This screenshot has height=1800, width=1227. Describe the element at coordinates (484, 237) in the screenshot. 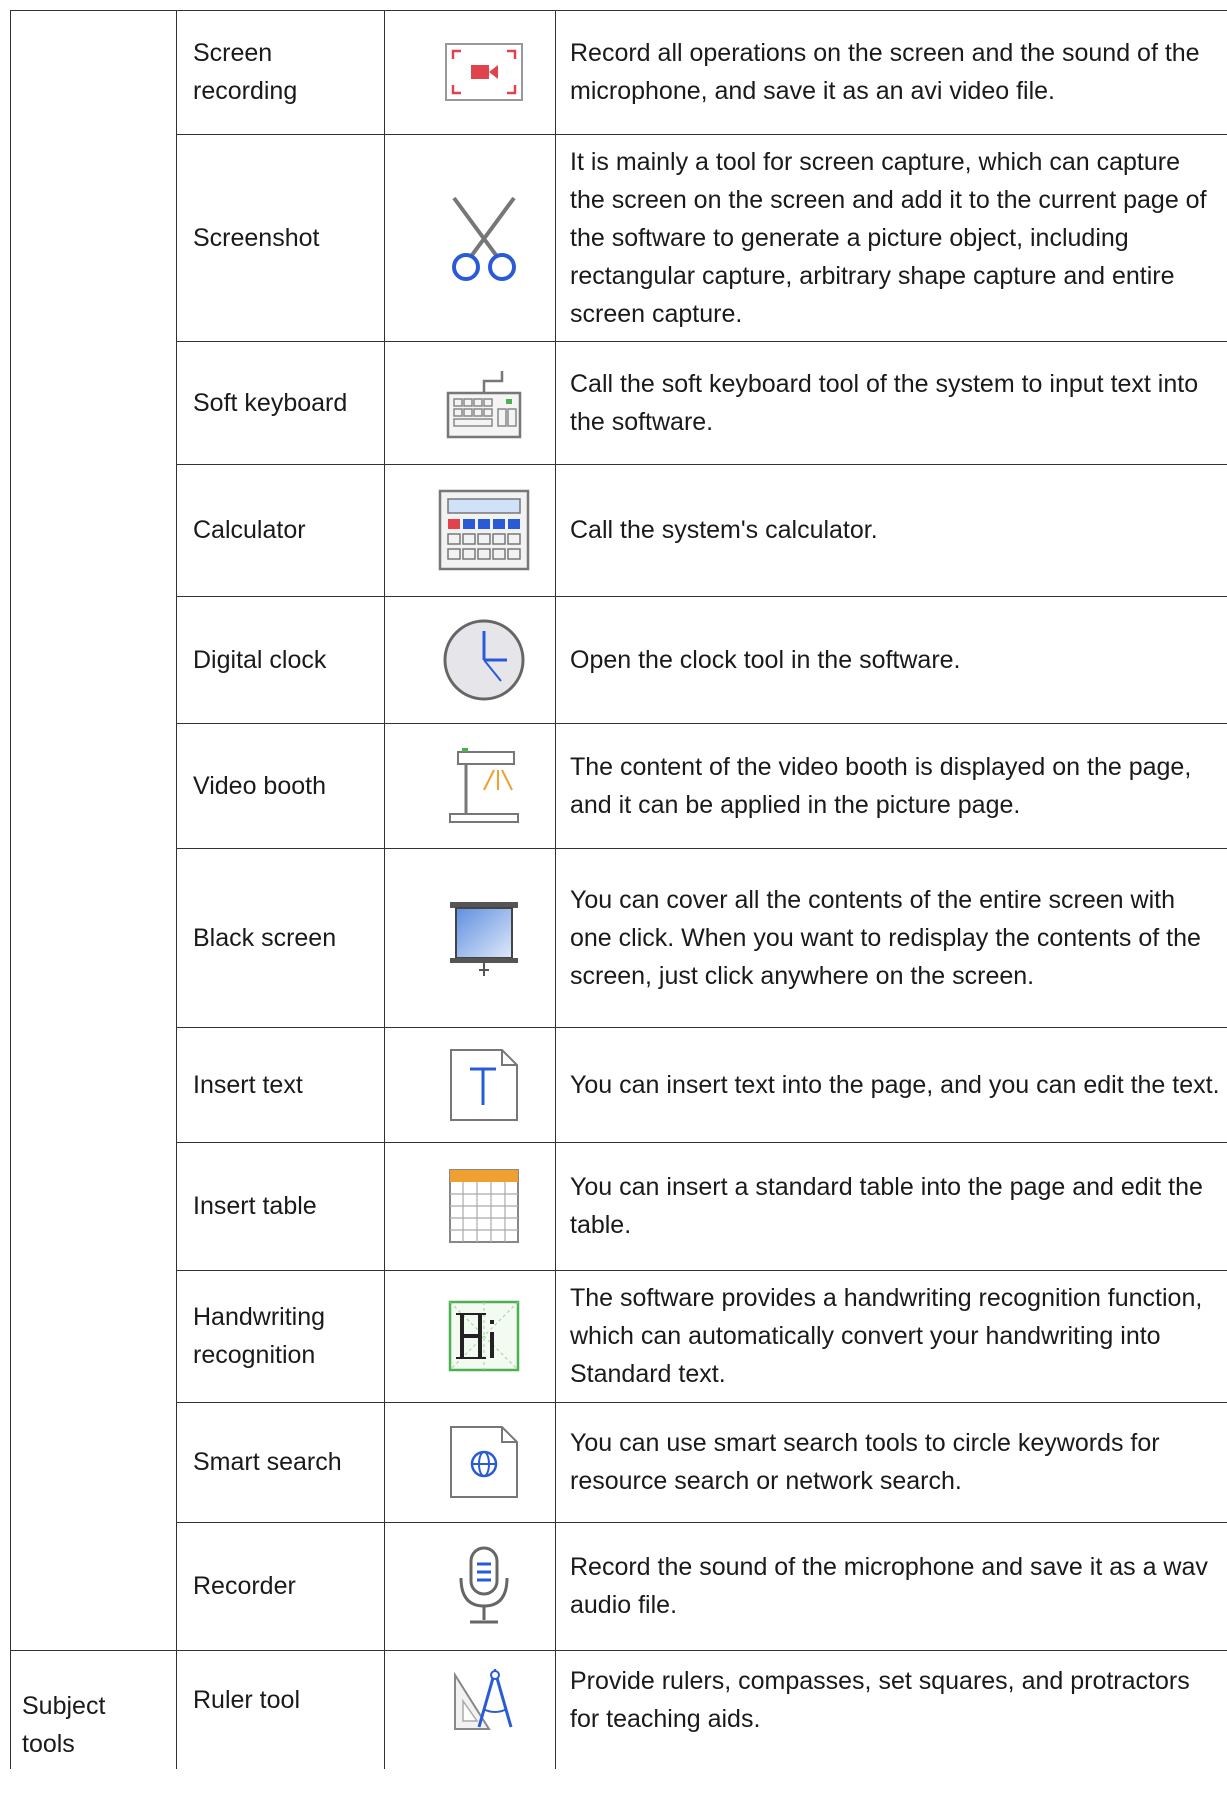

I see `scissors-icon` at that location.